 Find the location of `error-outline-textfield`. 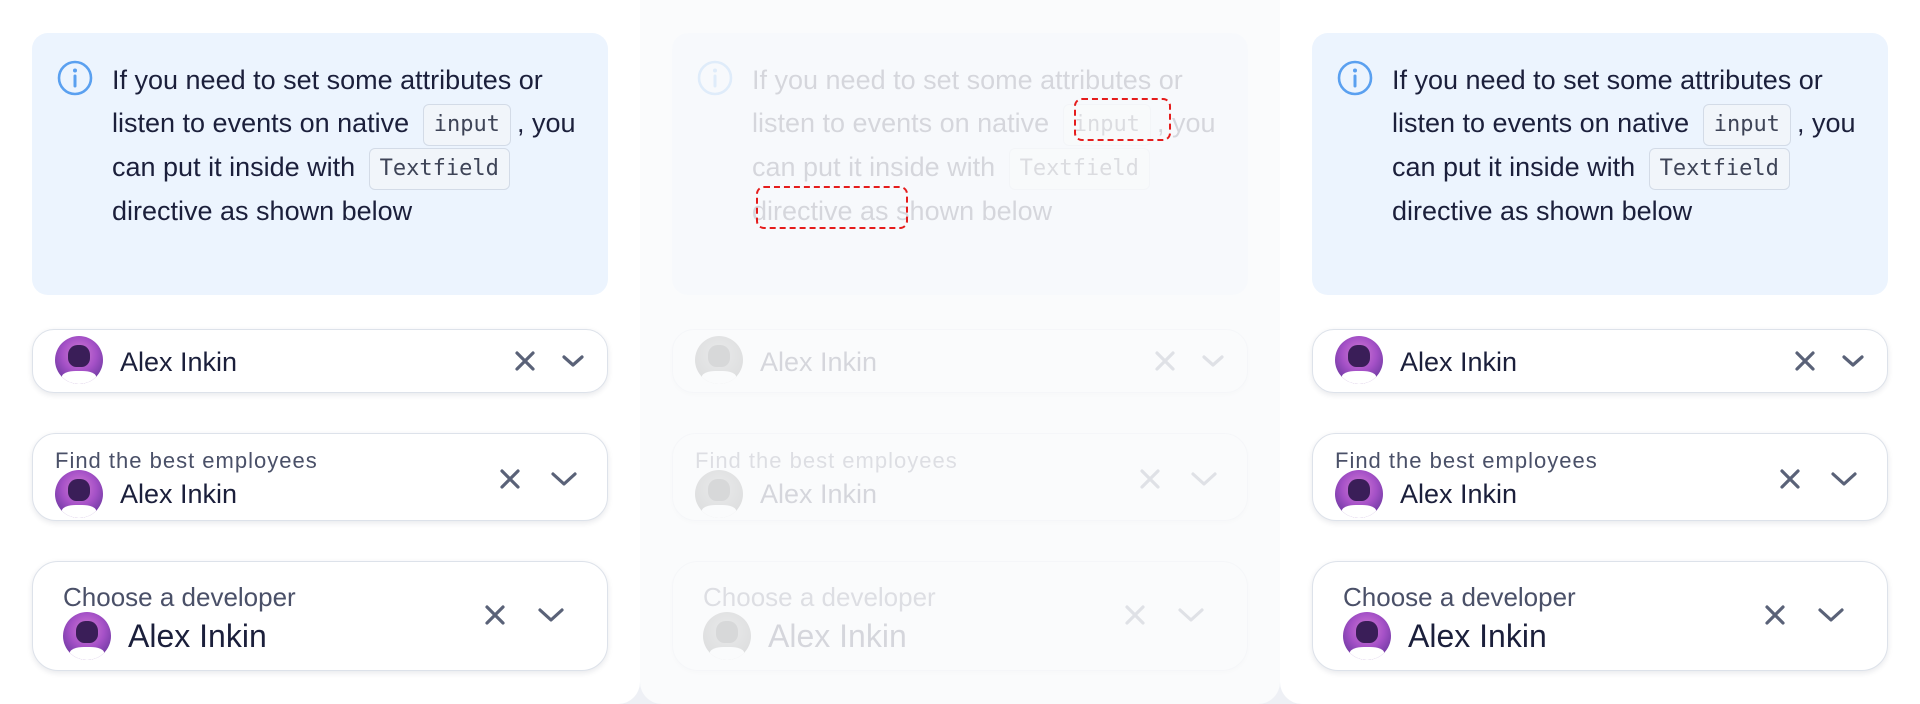

error-outline-textfield is located at coordinates (832, 207).